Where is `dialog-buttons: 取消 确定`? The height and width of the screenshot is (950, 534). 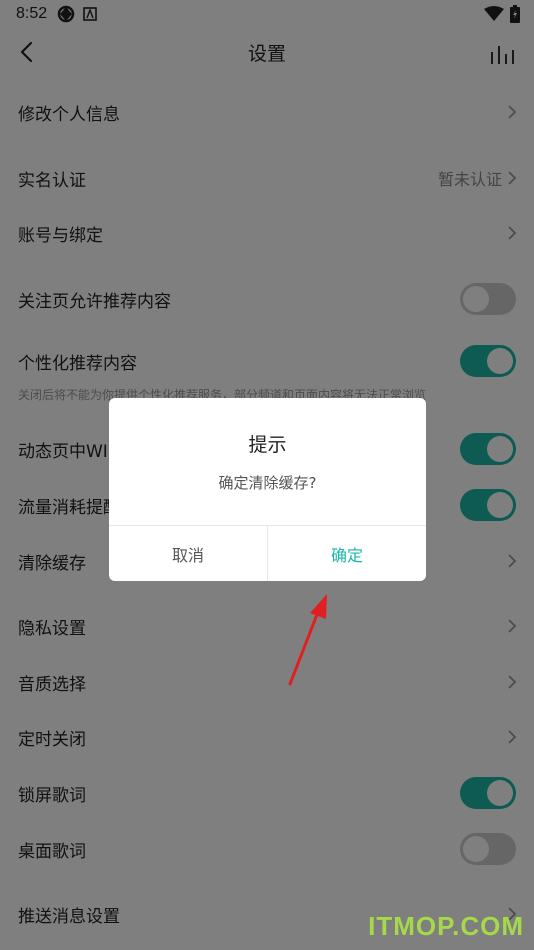
dialog-buttons: 取消 确定 is located at coordinates (267, 553).